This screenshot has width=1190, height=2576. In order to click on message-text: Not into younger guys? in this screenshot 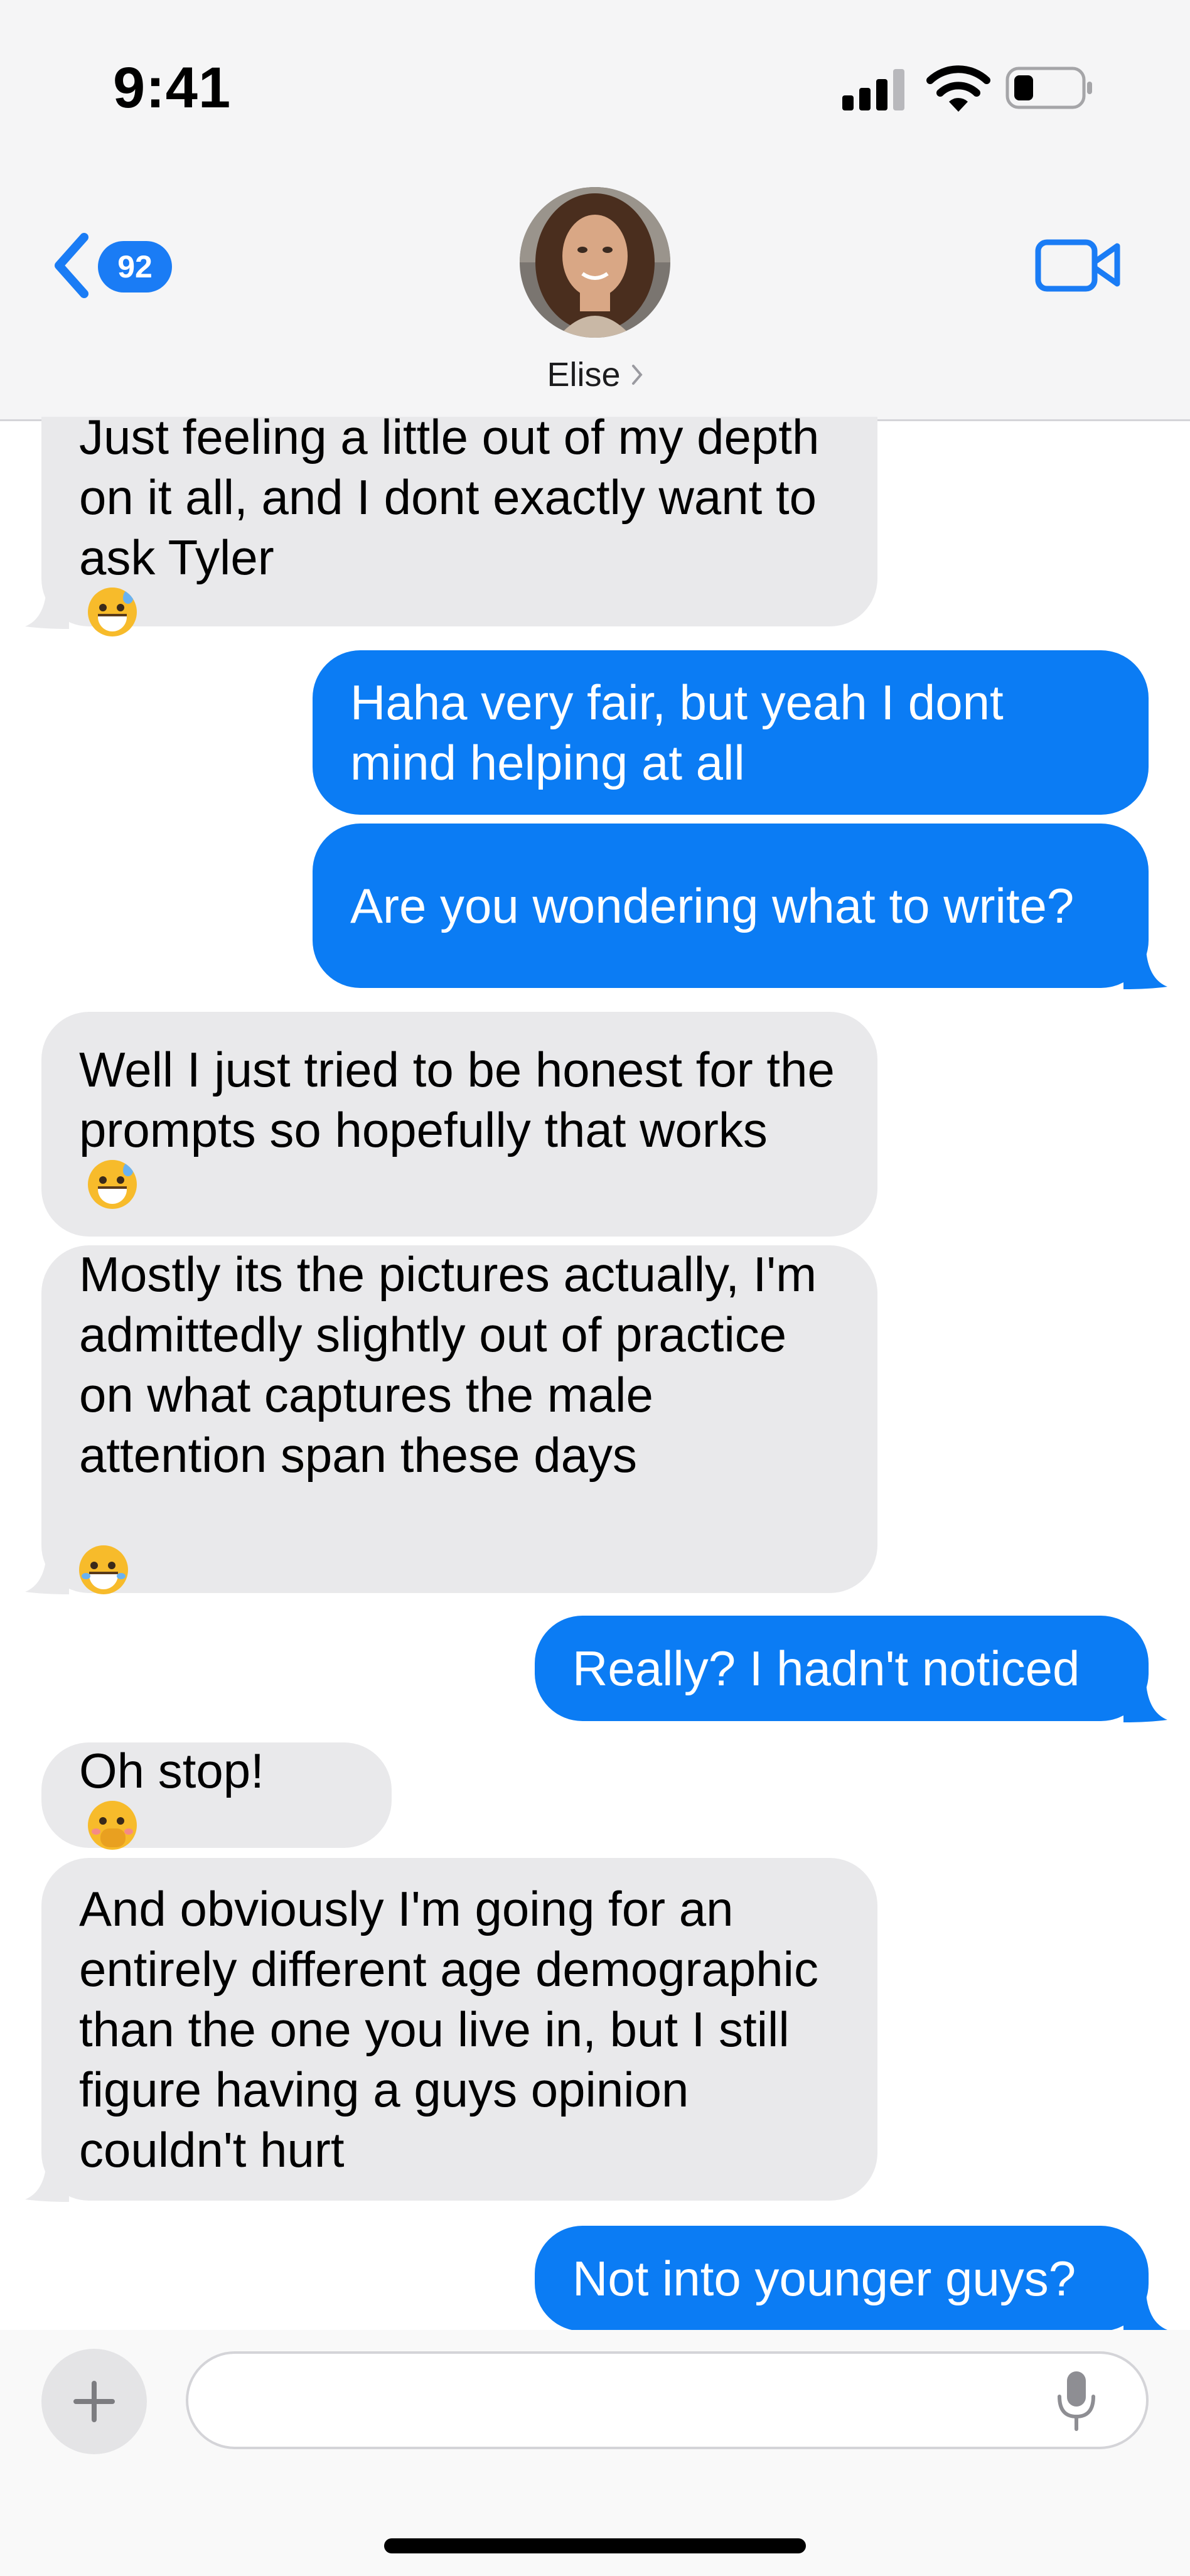, I will do `click(824, 2278)`.